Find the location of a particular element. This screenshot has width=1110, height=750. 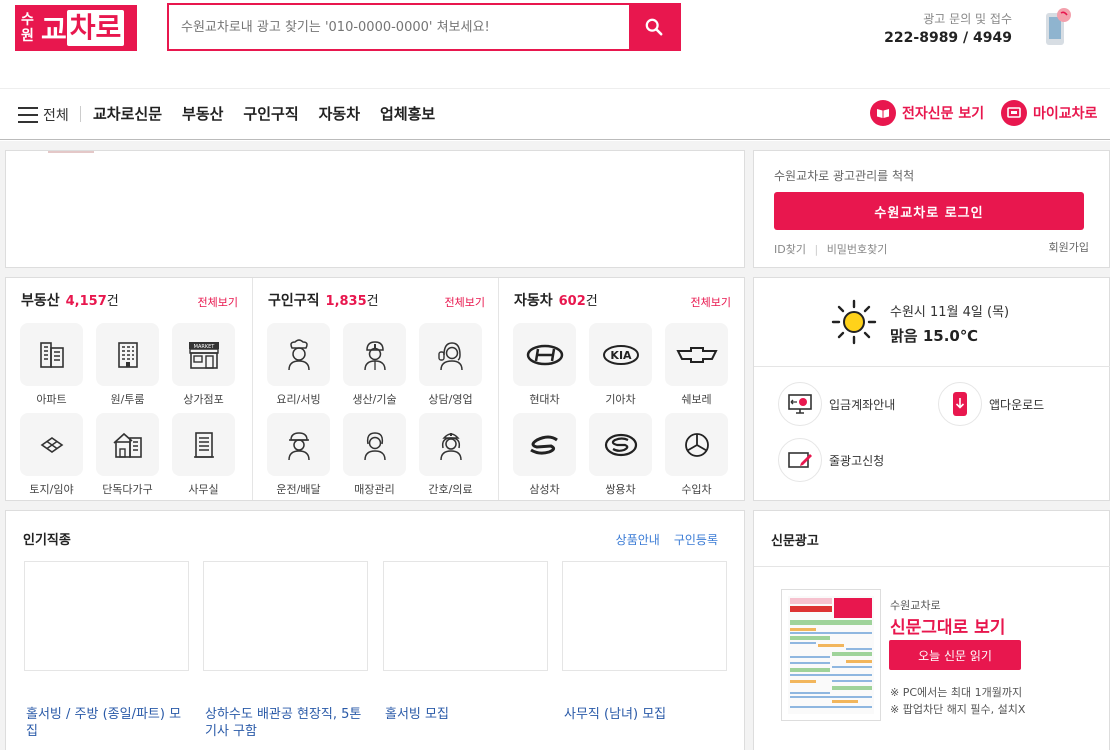

my-kyocharo-button: 마이교차로 is located at coordinates (1049, 113).